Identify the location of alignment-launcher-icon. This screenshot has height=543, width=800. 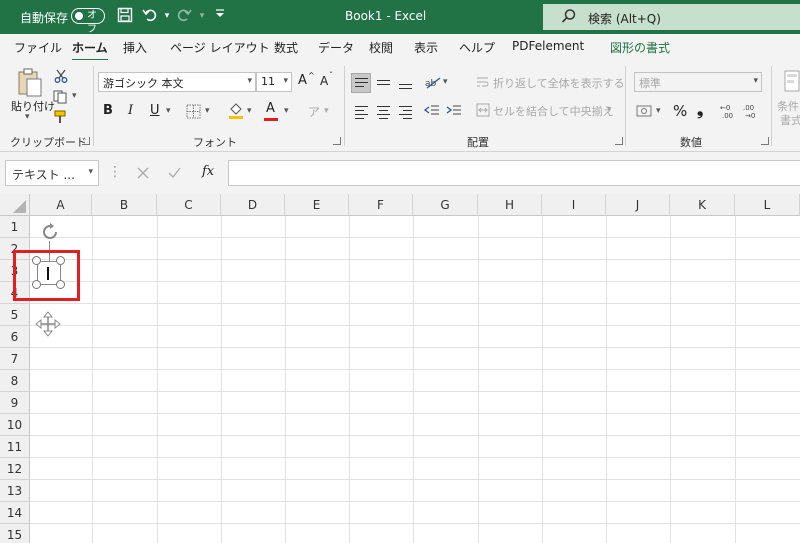
(619, 141).